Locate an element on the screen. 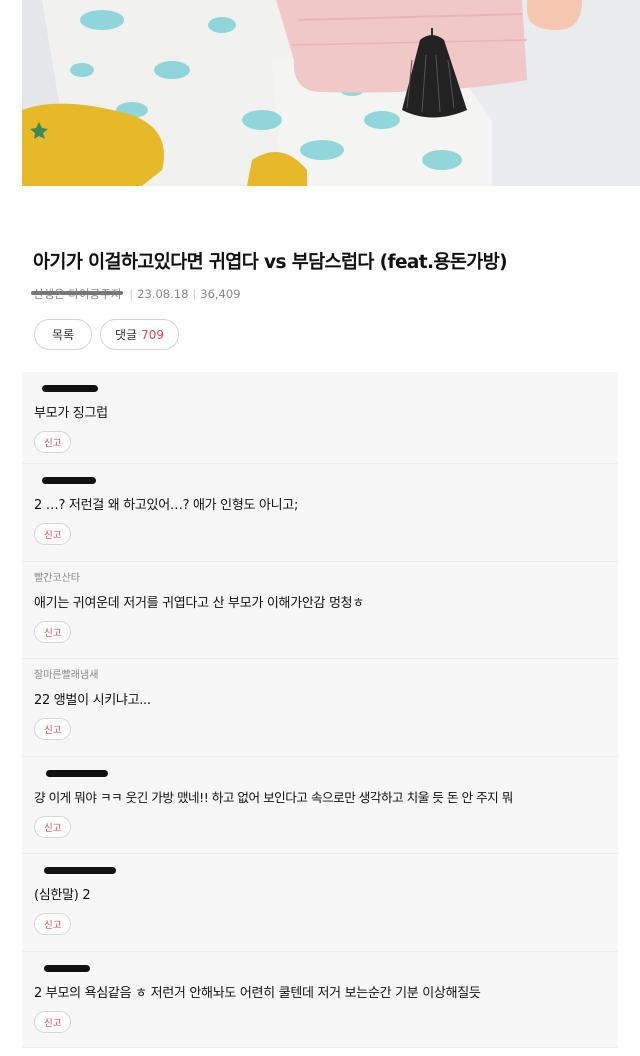 The image size is (640, 1056). comments-count: 709 is located at coordinates (152, 334).